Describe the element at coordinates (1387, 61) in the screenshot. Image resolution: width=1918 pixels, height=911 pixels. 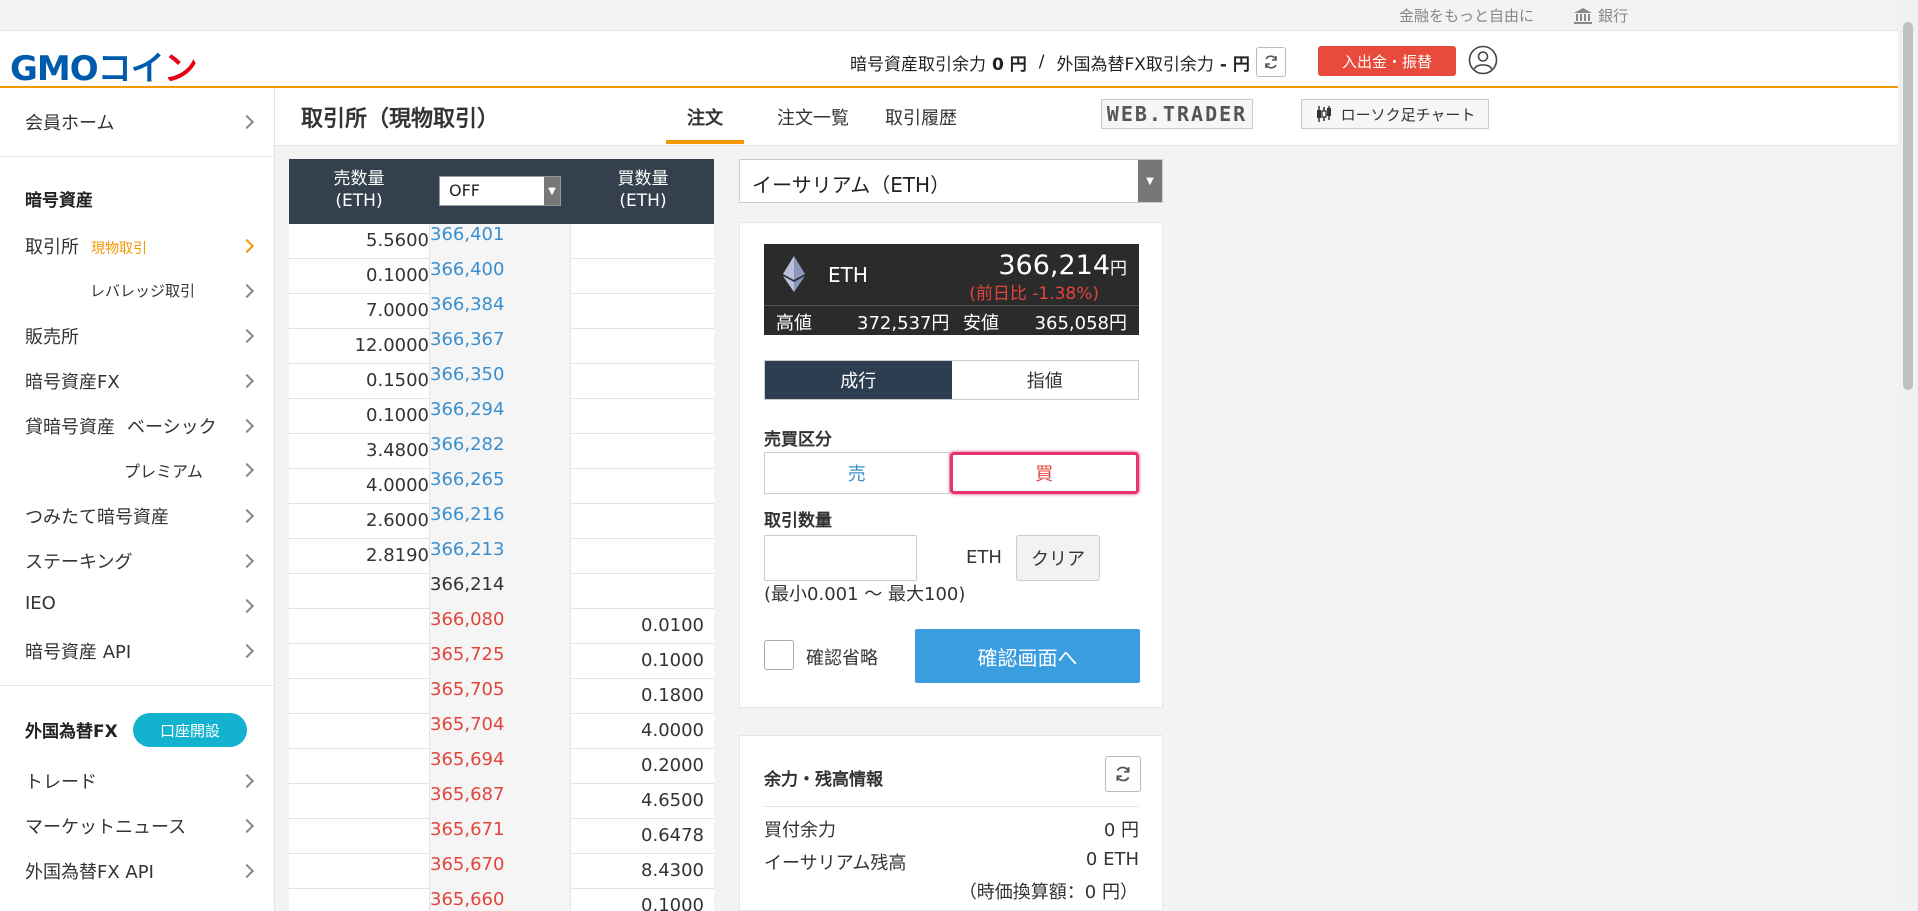
I see `deposit-transfer-button: 入出金・振替` at that location.